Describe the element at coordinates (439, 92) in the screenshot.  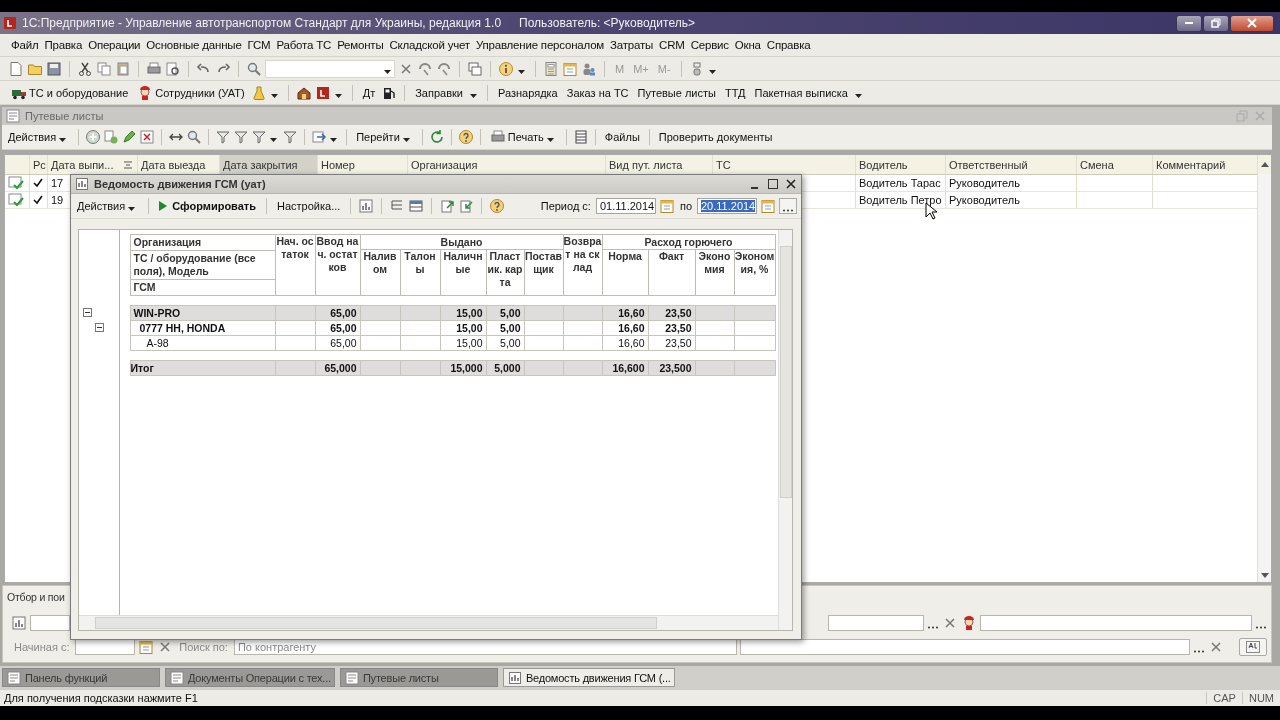
I see `toolbar-button: Заправки` at that location.